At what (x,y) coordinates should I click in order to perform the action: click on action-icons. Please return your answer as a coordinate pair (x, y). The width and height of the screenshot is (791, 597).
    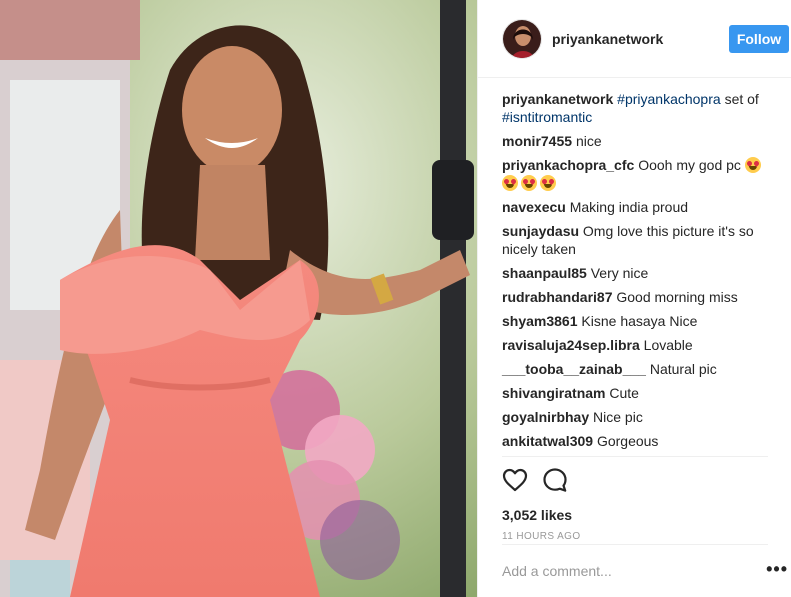
    Looking at the image, I should click on (635, 480).